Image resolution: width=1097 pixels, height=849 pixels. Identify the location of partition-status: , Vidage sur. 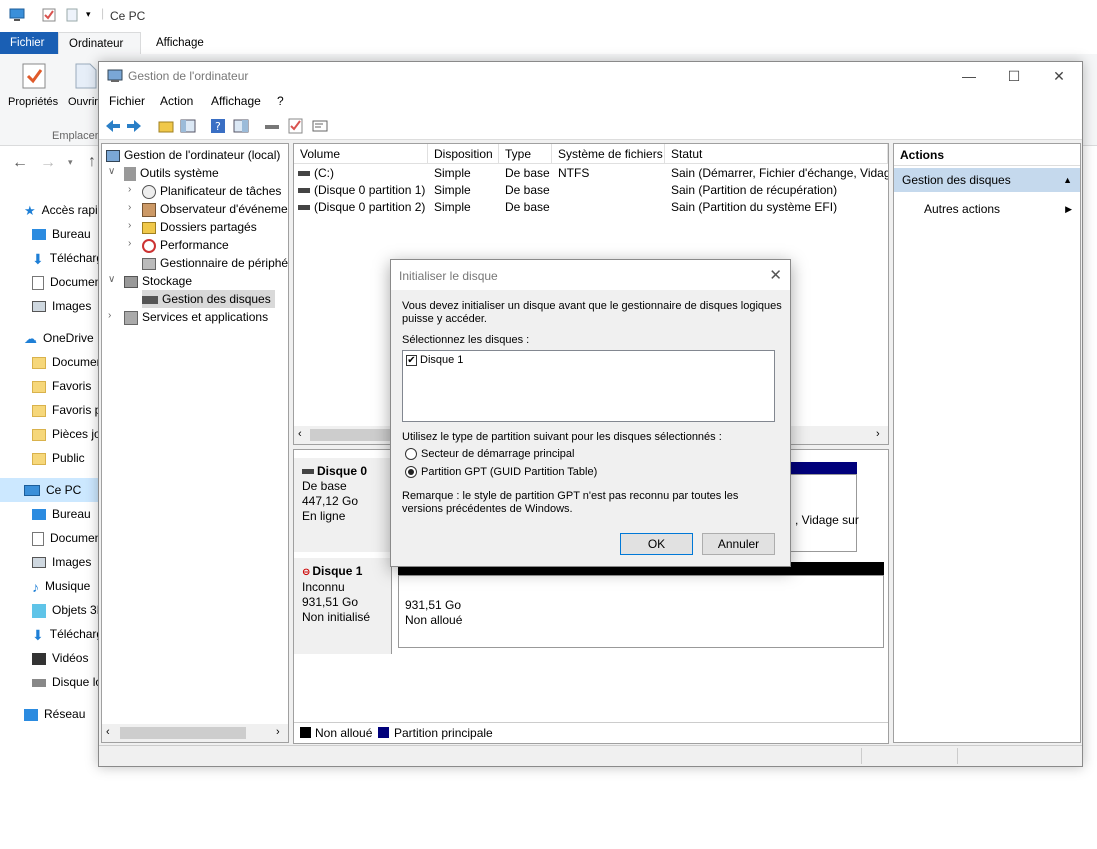
(827, 520).